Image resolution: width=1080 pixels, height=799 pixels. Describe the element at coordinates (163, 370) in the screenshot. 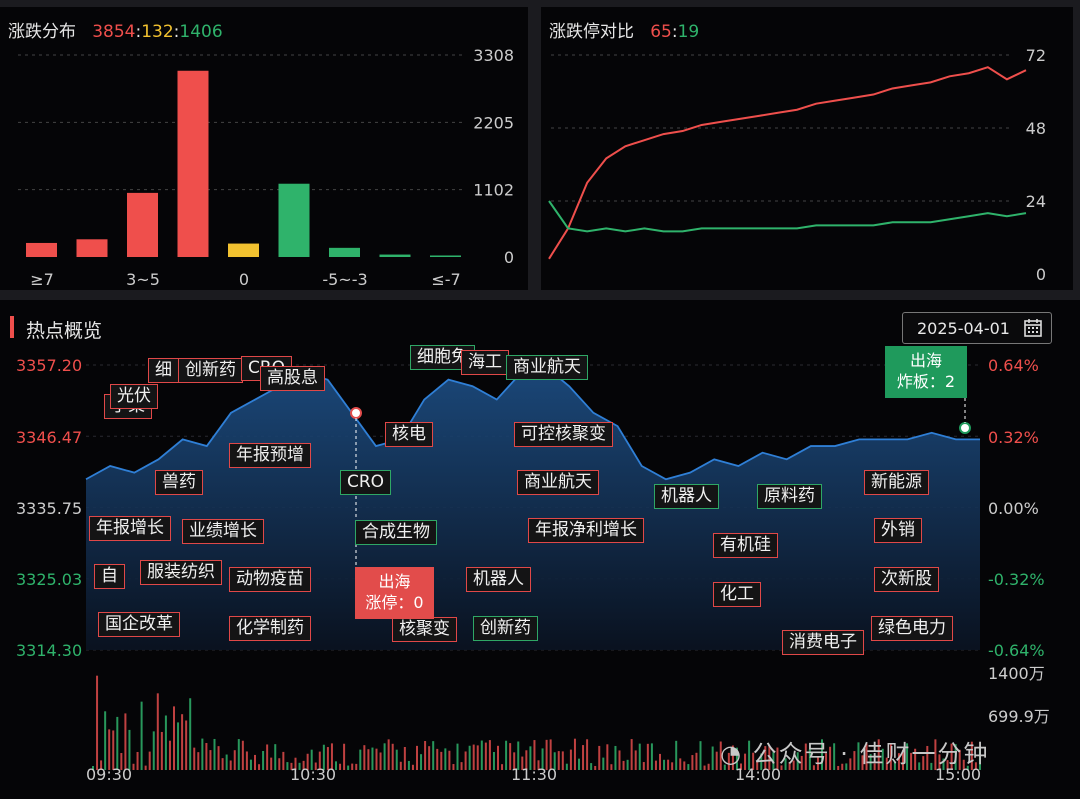

I see `concept-label: 细` at that location.